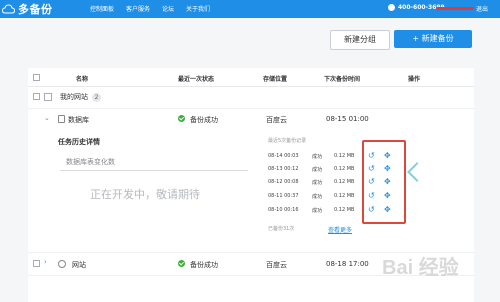  I want to click on database-icon, so click(61, 119).